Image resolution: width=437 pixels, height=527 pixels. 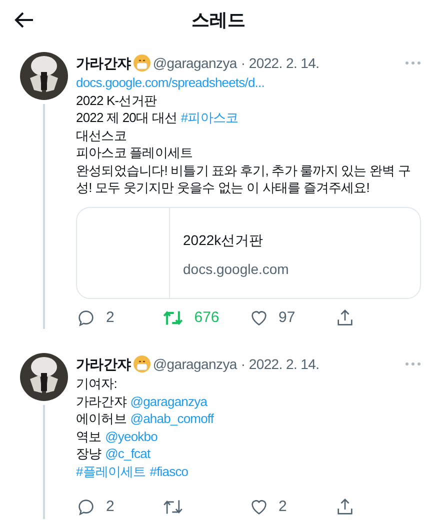 What do you see at coordinates (116, 100) in the screenshot?
I see `tweet-text: 2022 K-선거판` at bounding box center [116, 100].